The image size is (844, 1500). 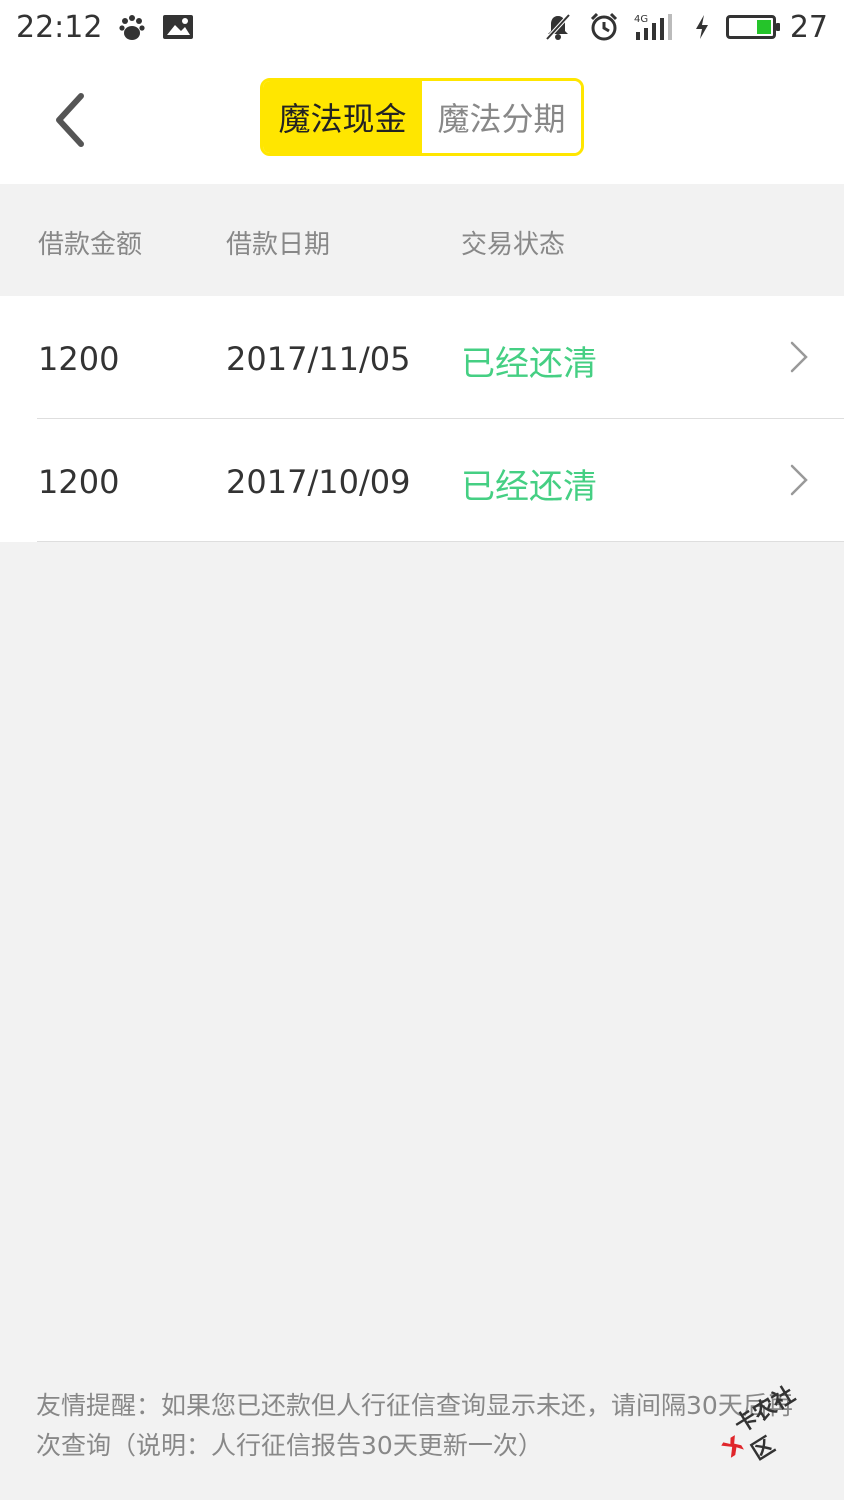 What do you see at coordinates (318, 359) in the screenshot?
I see `loan-date: 2017/11/05` at bounding box center [318, 359].